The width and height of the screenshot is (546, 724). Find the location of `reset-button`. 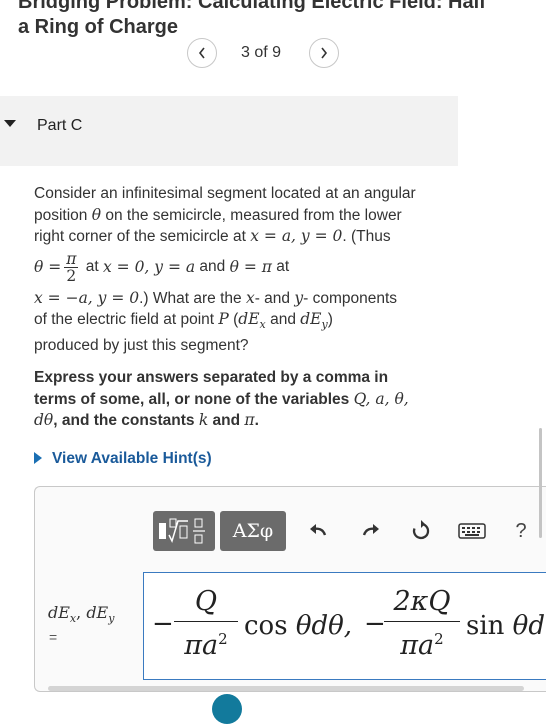

reset-button is located at coordinates (421, 531).